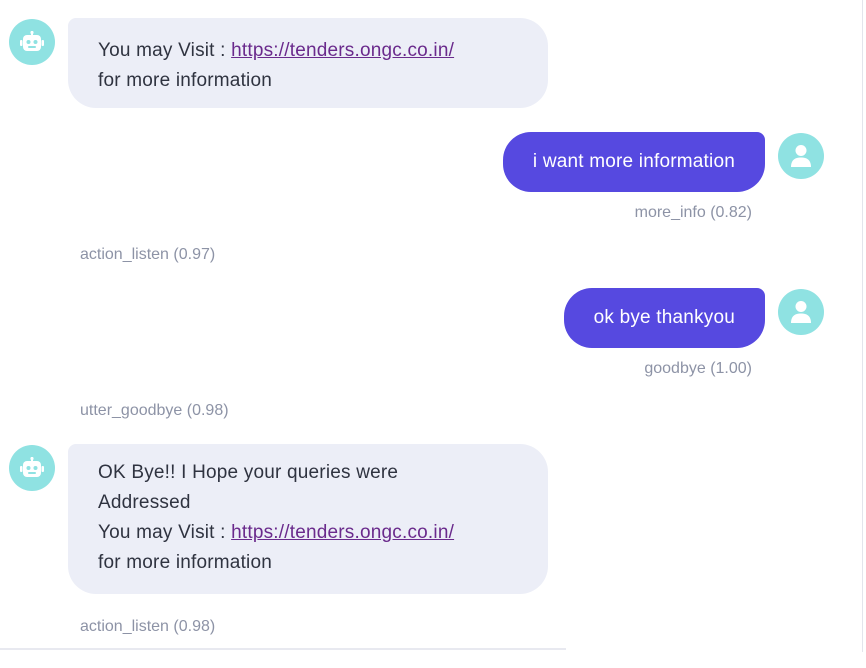  Describe the element at coordinates (862, 326) in the screenshot. I see `scroll-edge` at that location.